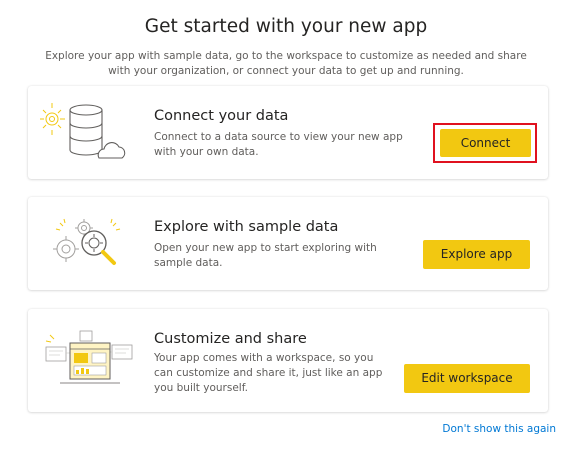 The image size is (572, 467). Describe the element at coordinates (476, 254) in the screenshot. I see `explore-app-button: Explore app` at that location.